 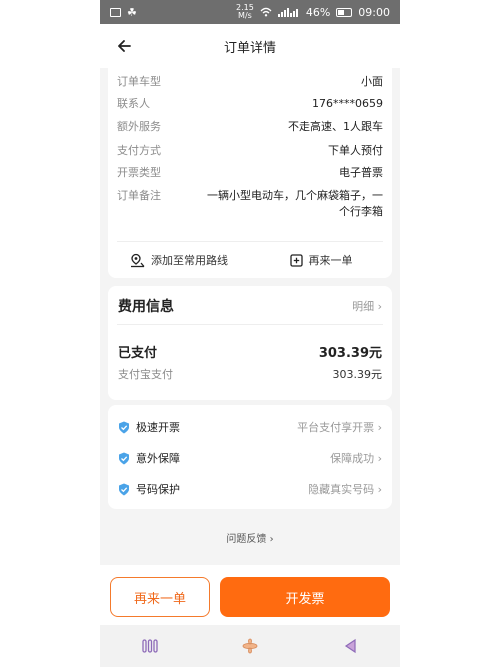 I want to click on alipay-amount: 303.39元, so click(x=357, y=374).